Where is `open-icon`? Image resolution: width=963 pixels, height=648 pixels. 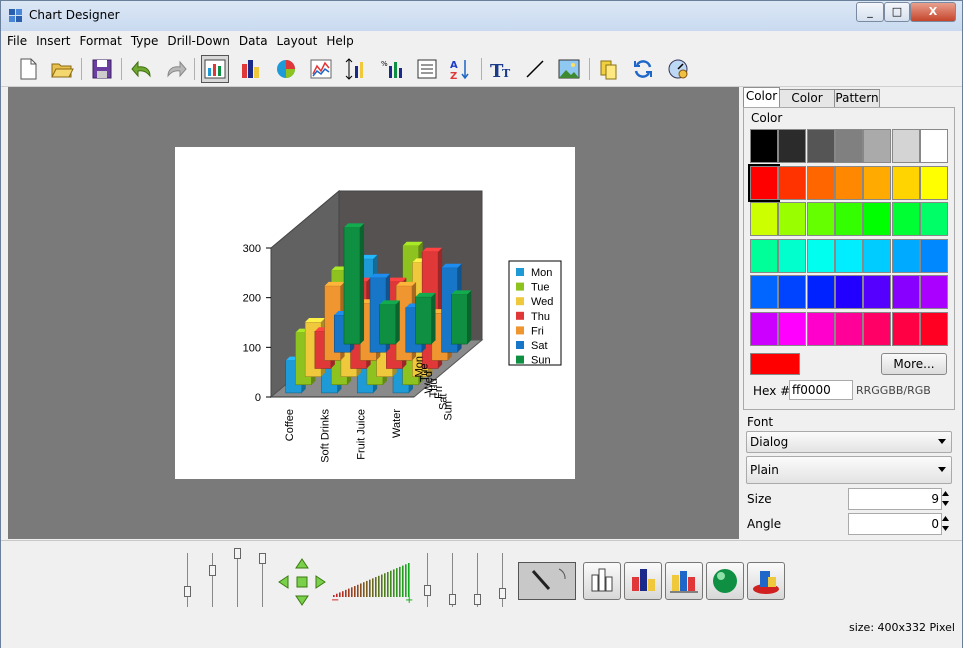
open-icon is located at coordinates (62, 69).